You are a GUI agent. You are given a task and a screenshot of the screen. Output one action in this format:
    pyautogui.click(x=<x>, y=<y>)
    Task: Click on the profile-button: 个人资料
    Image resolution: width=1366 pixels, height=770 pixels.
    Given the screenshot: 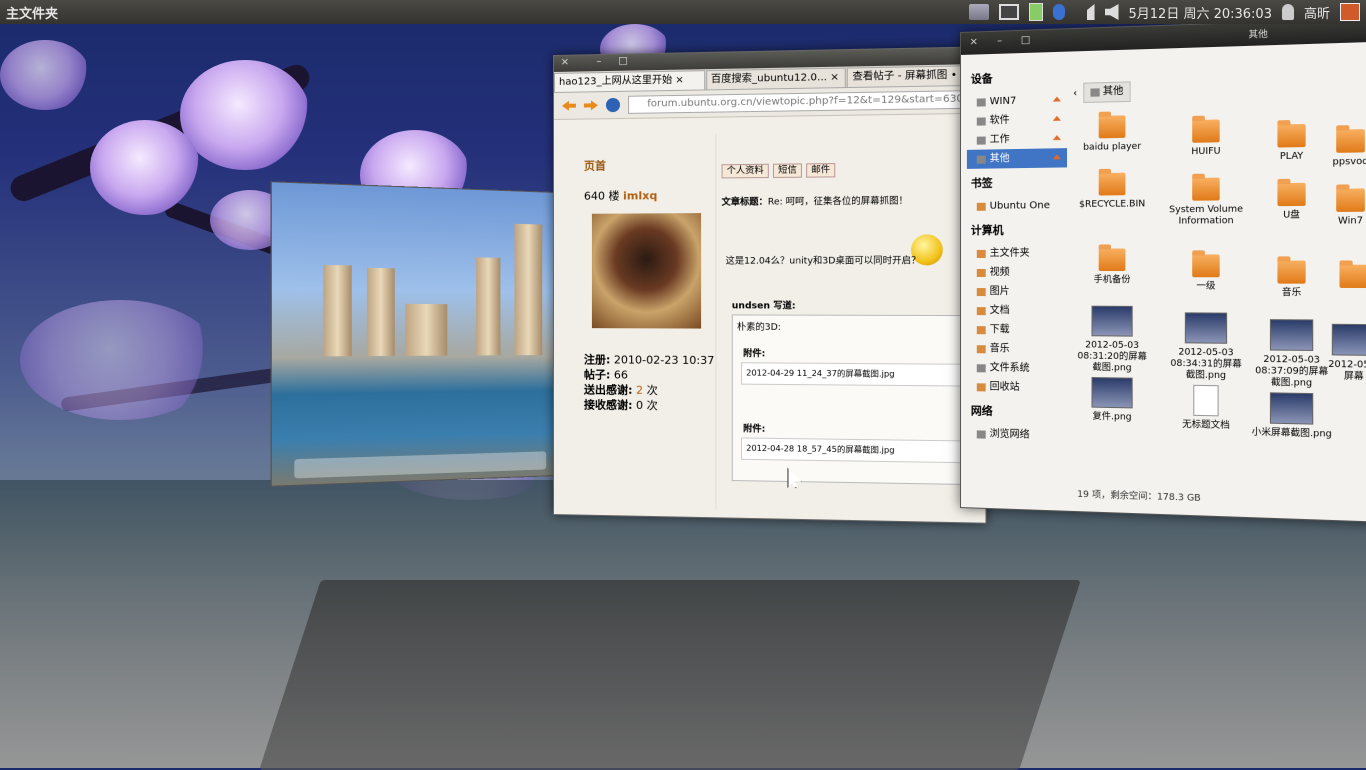 What is the action you would take?
    pyautogui.click(x=745, y=171)
    